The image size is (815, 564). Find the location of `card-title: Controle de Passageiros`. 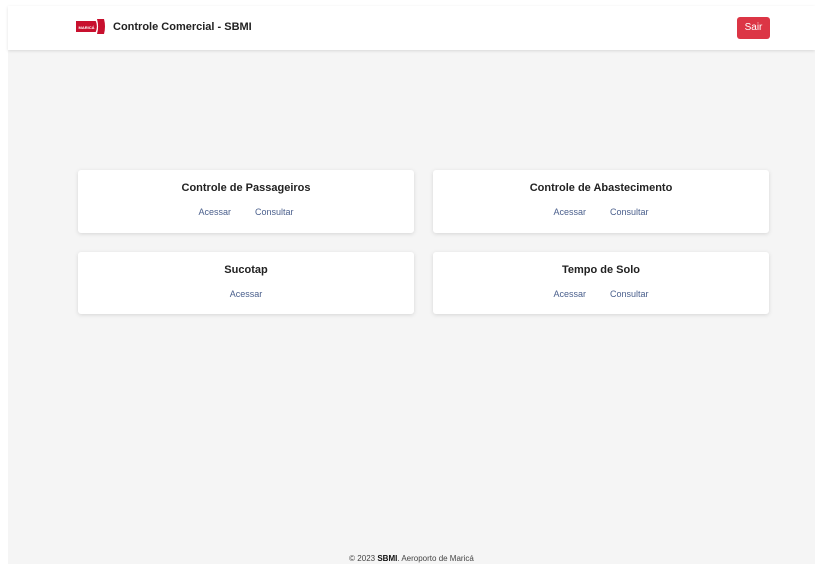

card-title: Controle de Passageiros is located at coordinates (246, 188).